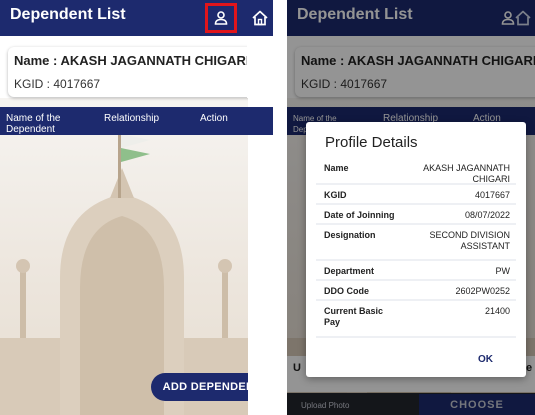  What do you see at coordinates (260, 67) in the screenshot?
I see `card-extension` at bounding box center [260, 67].